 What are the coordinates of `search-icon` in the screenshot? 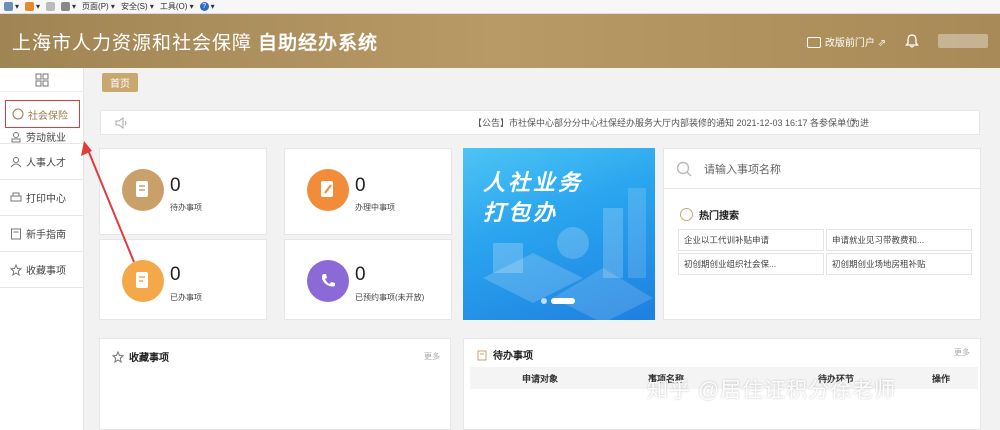 It's located at (684, 168).